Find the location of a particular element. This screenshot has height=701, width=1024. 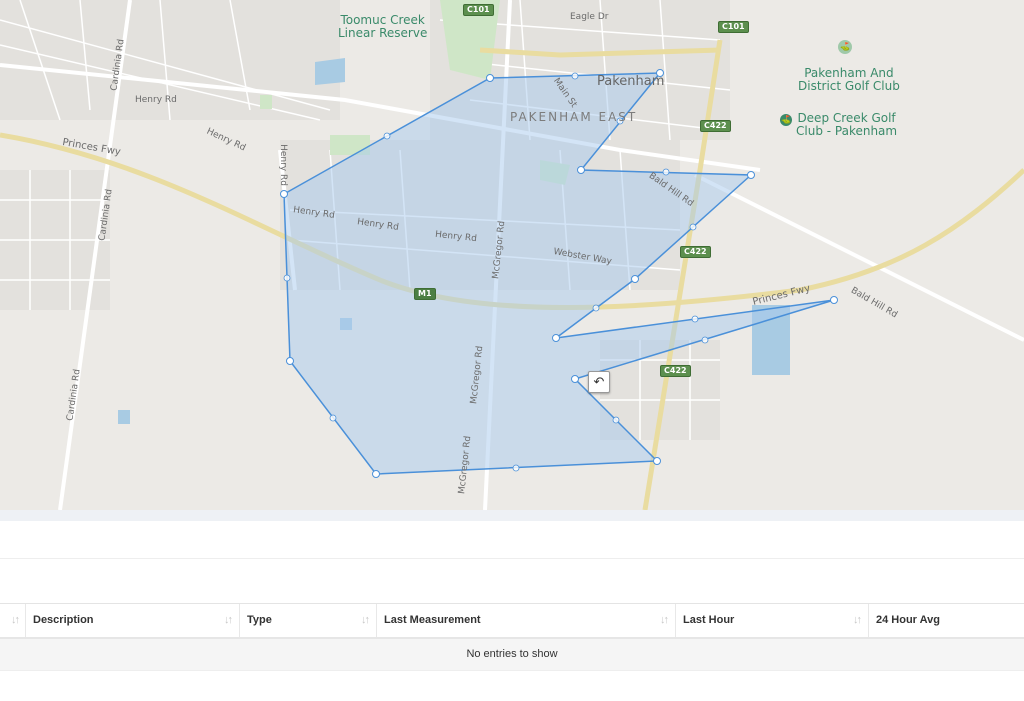

map-footer-band is located at coordinates (512, 515).